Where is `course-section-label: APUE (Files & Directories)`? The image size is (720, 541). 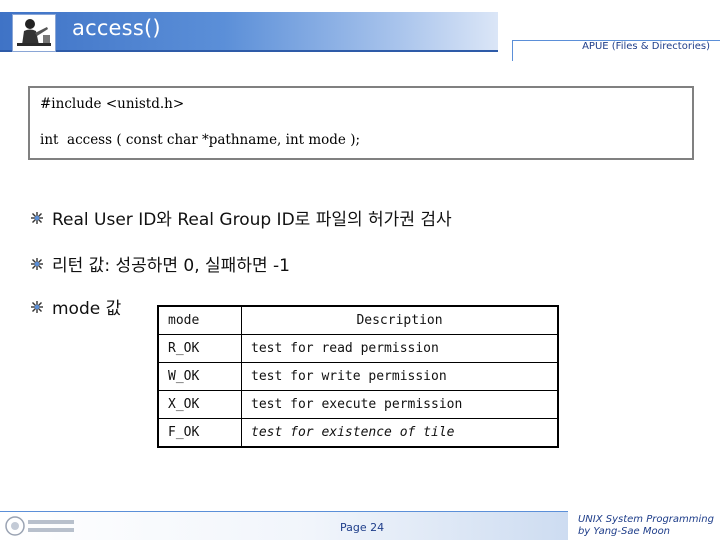 course-section-label: APUE (Files & Directories) is located at coordinates (646, 46).